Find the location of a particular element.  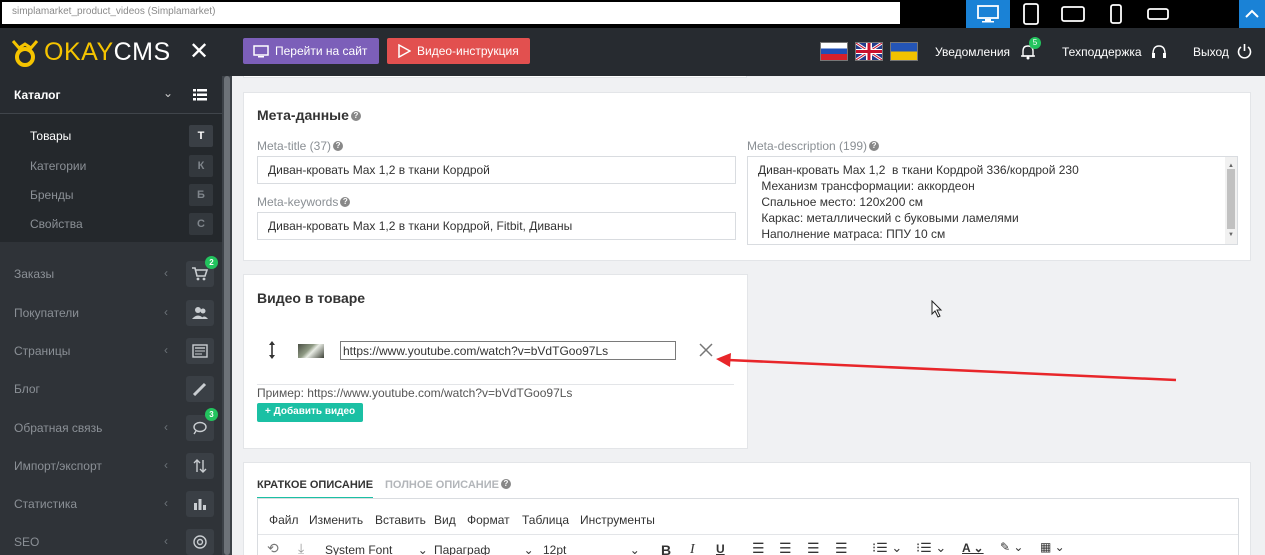

mouse-cursor-icon is located at coordinates (937, 309).